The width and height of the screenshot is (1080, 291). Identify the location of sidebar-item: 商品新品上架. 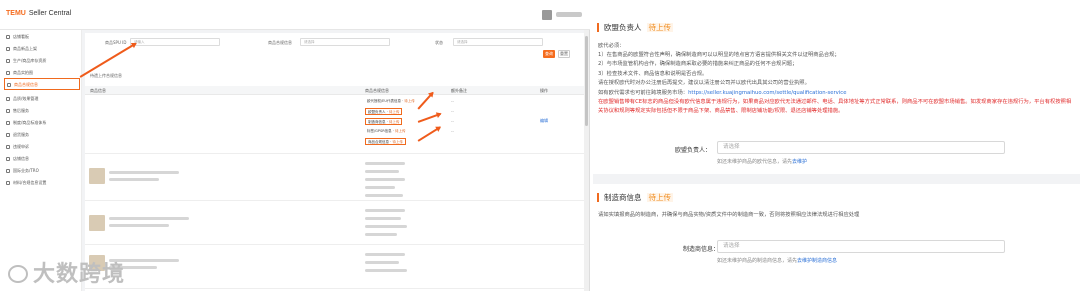
(42, 48).